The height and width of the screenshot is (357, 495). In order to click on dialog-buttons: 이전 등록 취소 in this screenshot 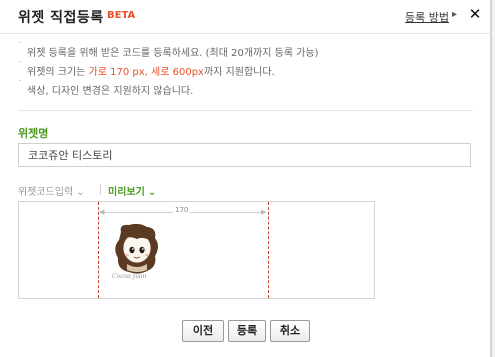, I will do `click(245, 331)`.